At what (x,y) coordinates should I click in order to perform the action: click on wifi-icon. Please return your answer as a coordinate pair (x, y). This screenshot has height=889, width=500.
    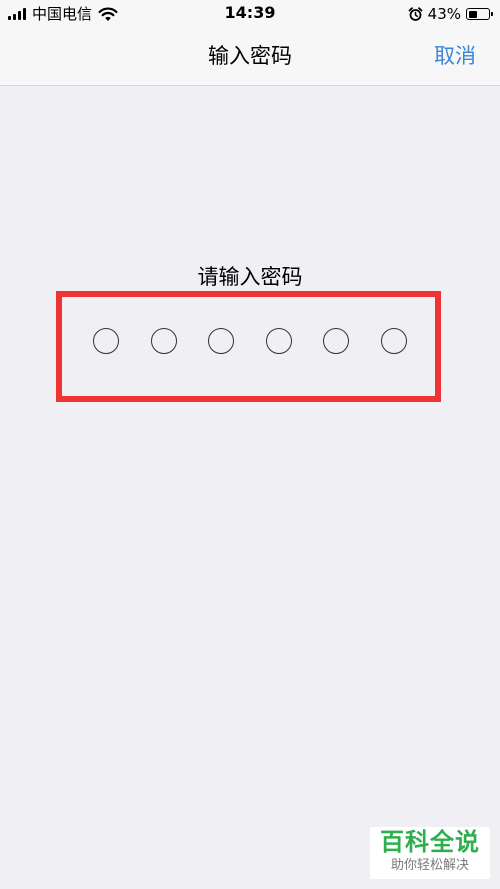
    Looking at the image, I should click on (108, 14).